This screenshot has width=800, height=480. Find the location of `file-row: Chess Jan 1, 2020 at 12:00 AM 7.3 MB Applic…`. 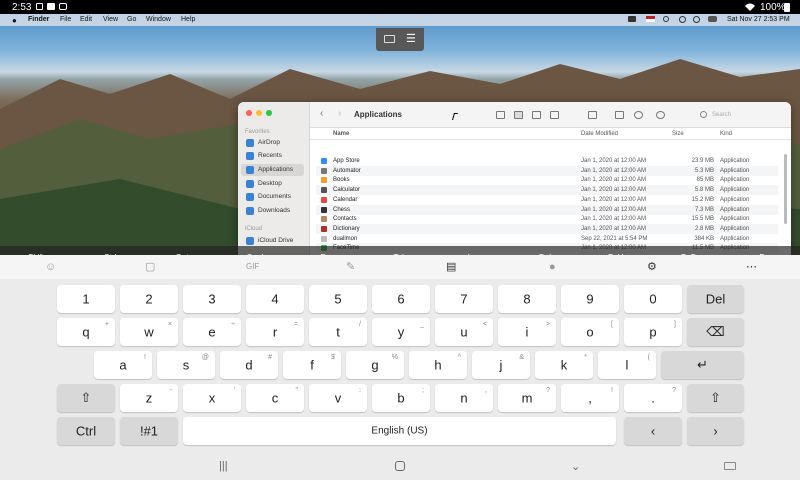

file-row: Chess Jan 1, 2020 at 12:00 AM 7.3 MB Applic… is located at coordinates (547, 209).